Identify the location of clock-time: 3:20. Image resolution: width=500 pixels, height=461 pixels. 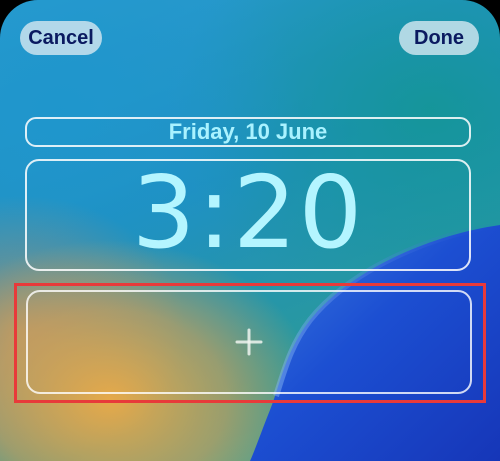
(248, 212).